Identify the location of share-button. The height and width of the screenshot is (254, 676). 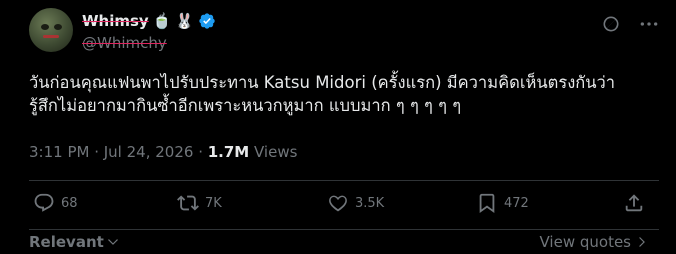
(634, 203).